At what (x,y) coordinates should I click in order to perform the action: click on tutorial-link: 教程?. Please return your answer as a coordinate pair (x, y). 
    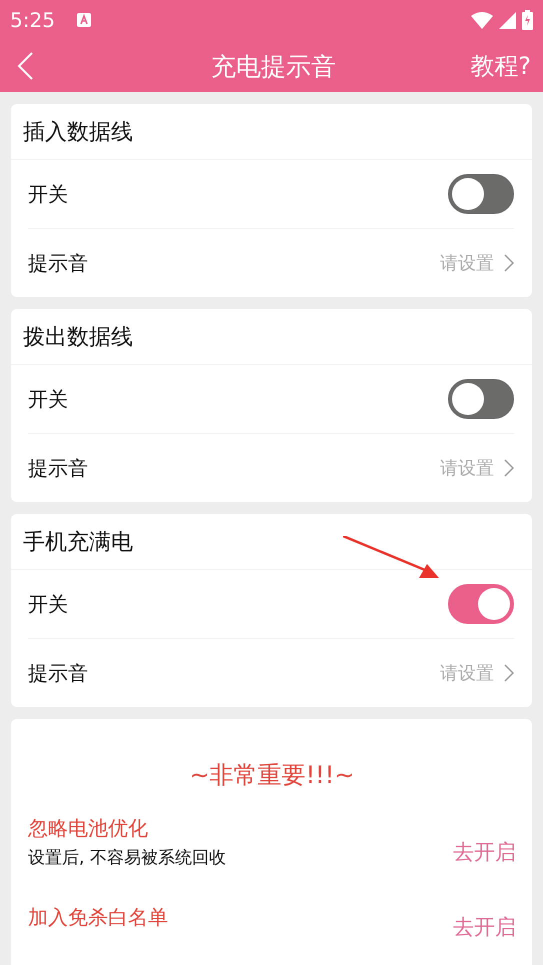
    Looking at the image, I should click on (500, 66).